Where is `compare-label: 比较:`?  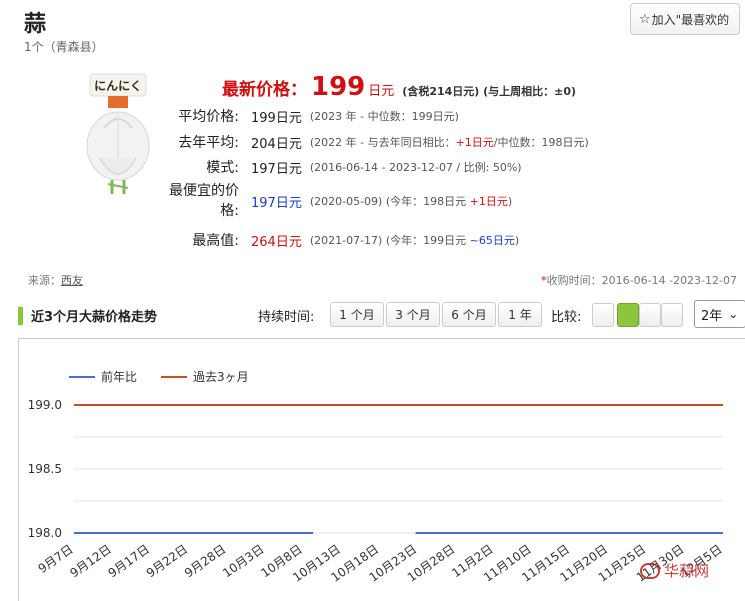 compare-label: 比较: is located at coordinates (566, 317).